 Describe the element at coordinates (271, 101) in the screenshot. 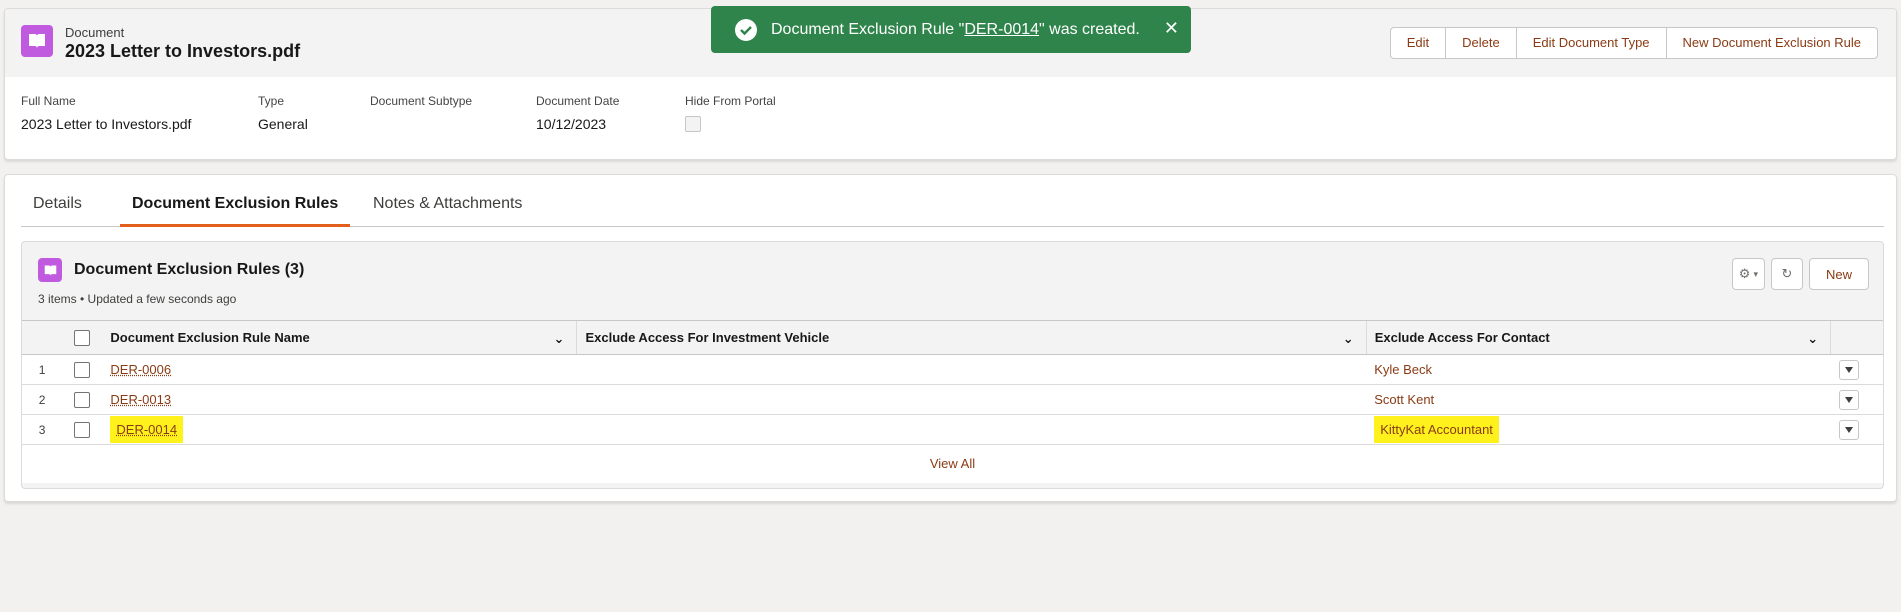

I see `field-label: Type` at that location.